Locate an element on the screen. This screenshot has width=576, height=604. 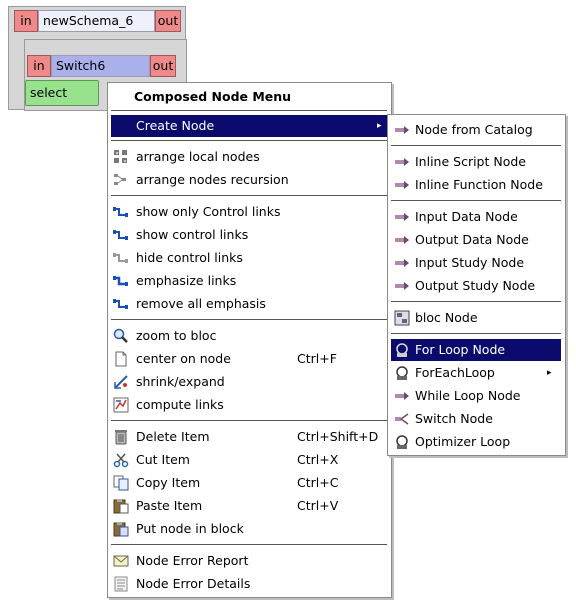
copy-icon is located at coordinates (121, 483).